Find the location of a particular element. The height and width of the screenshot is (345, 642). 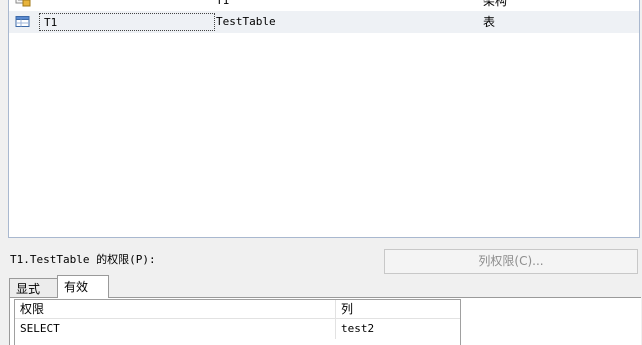

tab-effective: 有效 is located at coordinates (83, 286).